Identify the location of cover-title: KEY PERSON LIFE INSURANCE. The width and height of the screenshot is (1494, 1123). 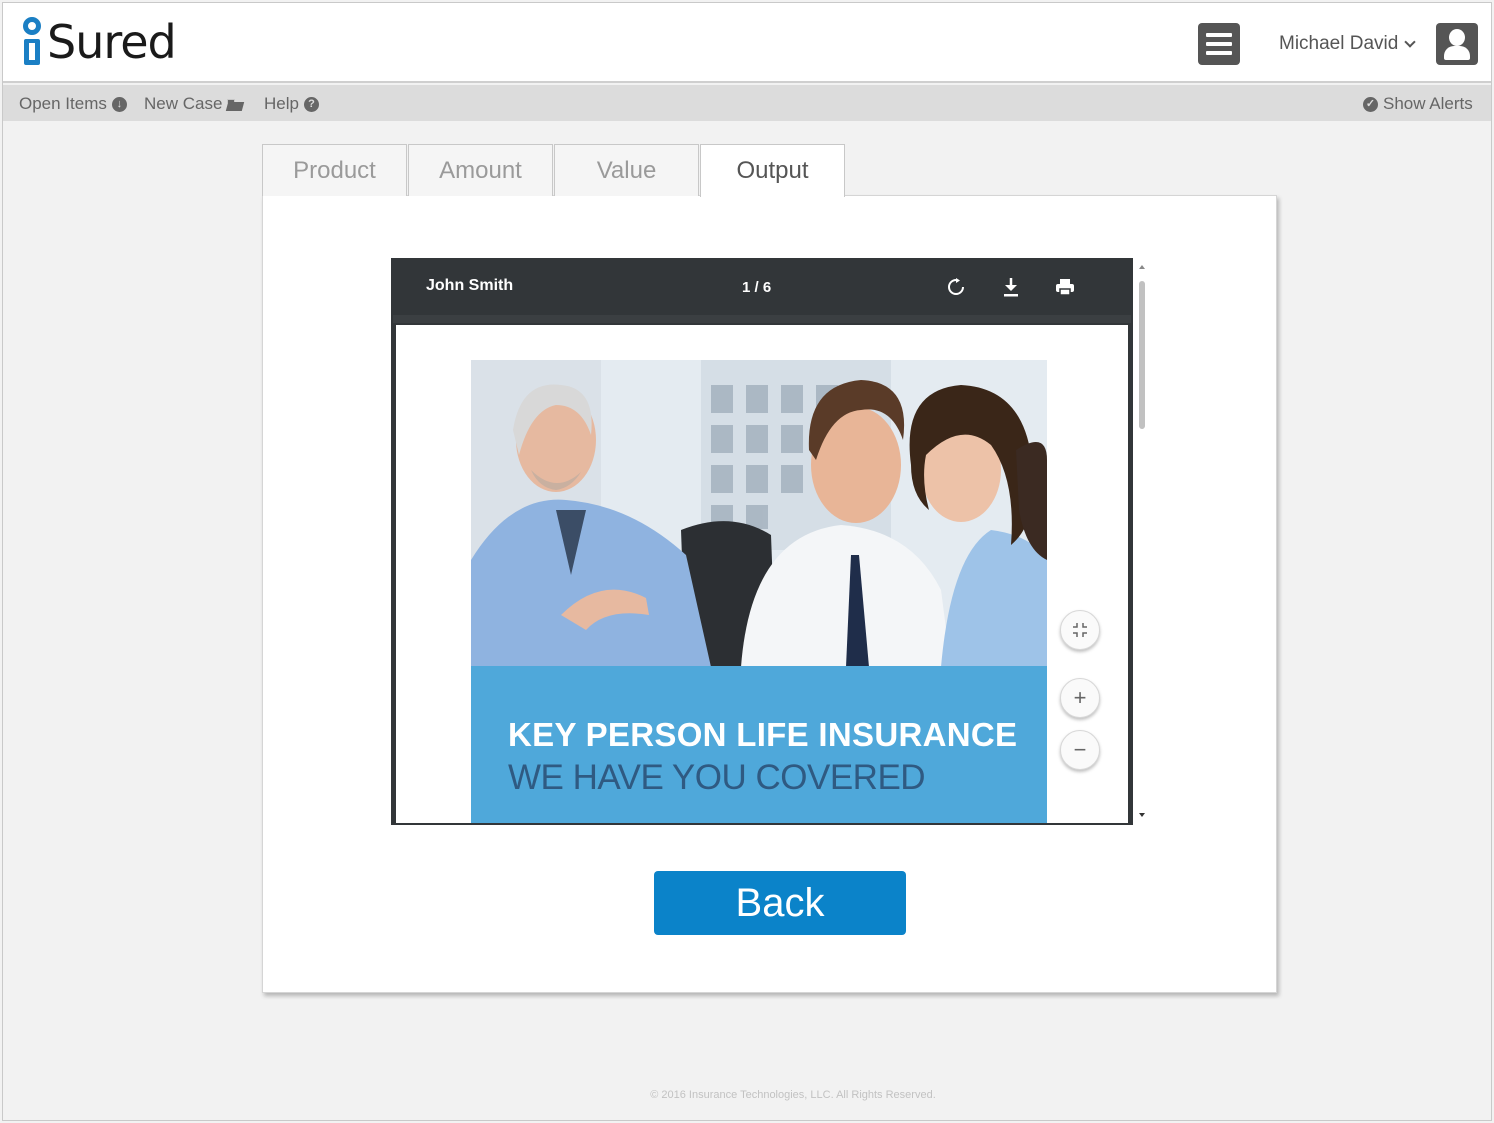
(763, 734).